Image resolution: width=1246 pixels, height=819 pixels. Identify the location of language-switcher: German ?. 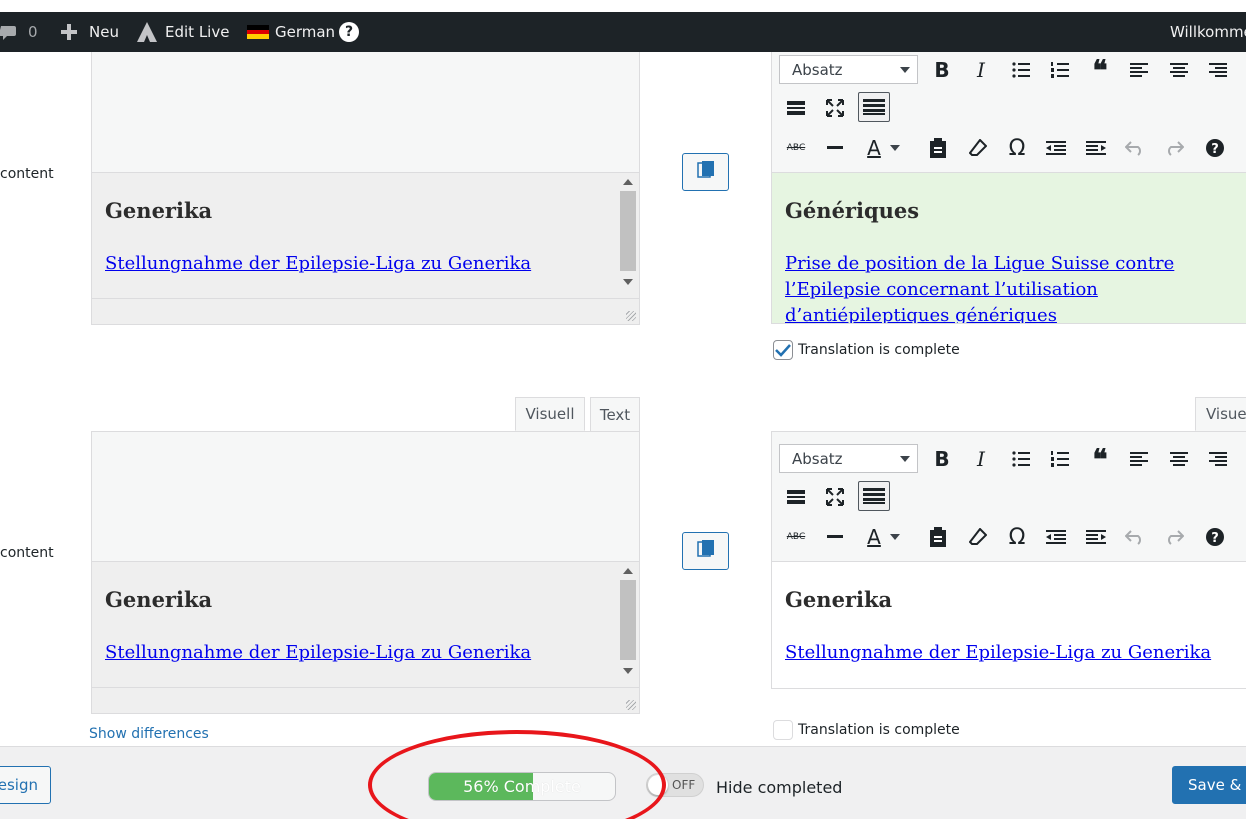
(303, 32).